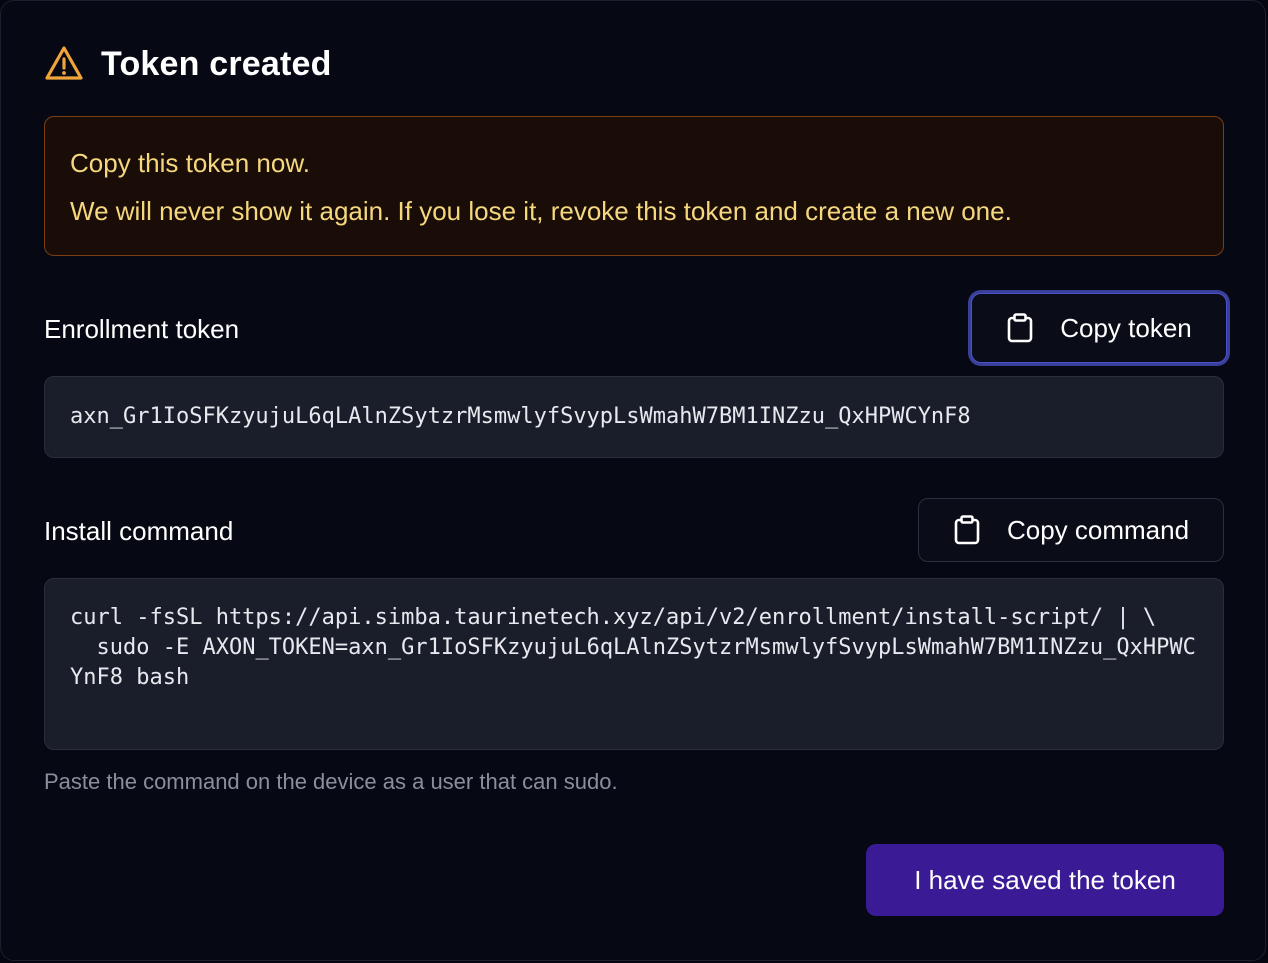 Image resolution: width=1268 pixels, height=963 pixels. I want to click on copy-command-label: Copy command, so click(1098, 529).